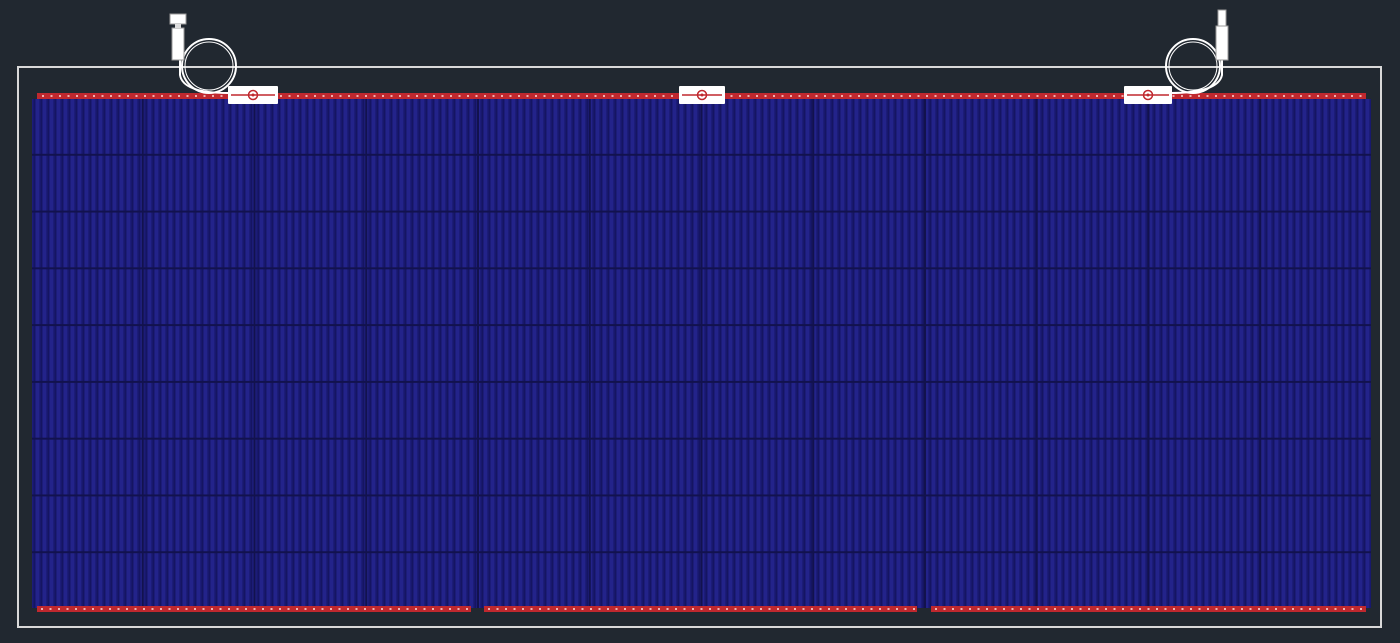  Describe the element at coordinates (1197, 51) in the screenshot. I see `cable-right` at that location.